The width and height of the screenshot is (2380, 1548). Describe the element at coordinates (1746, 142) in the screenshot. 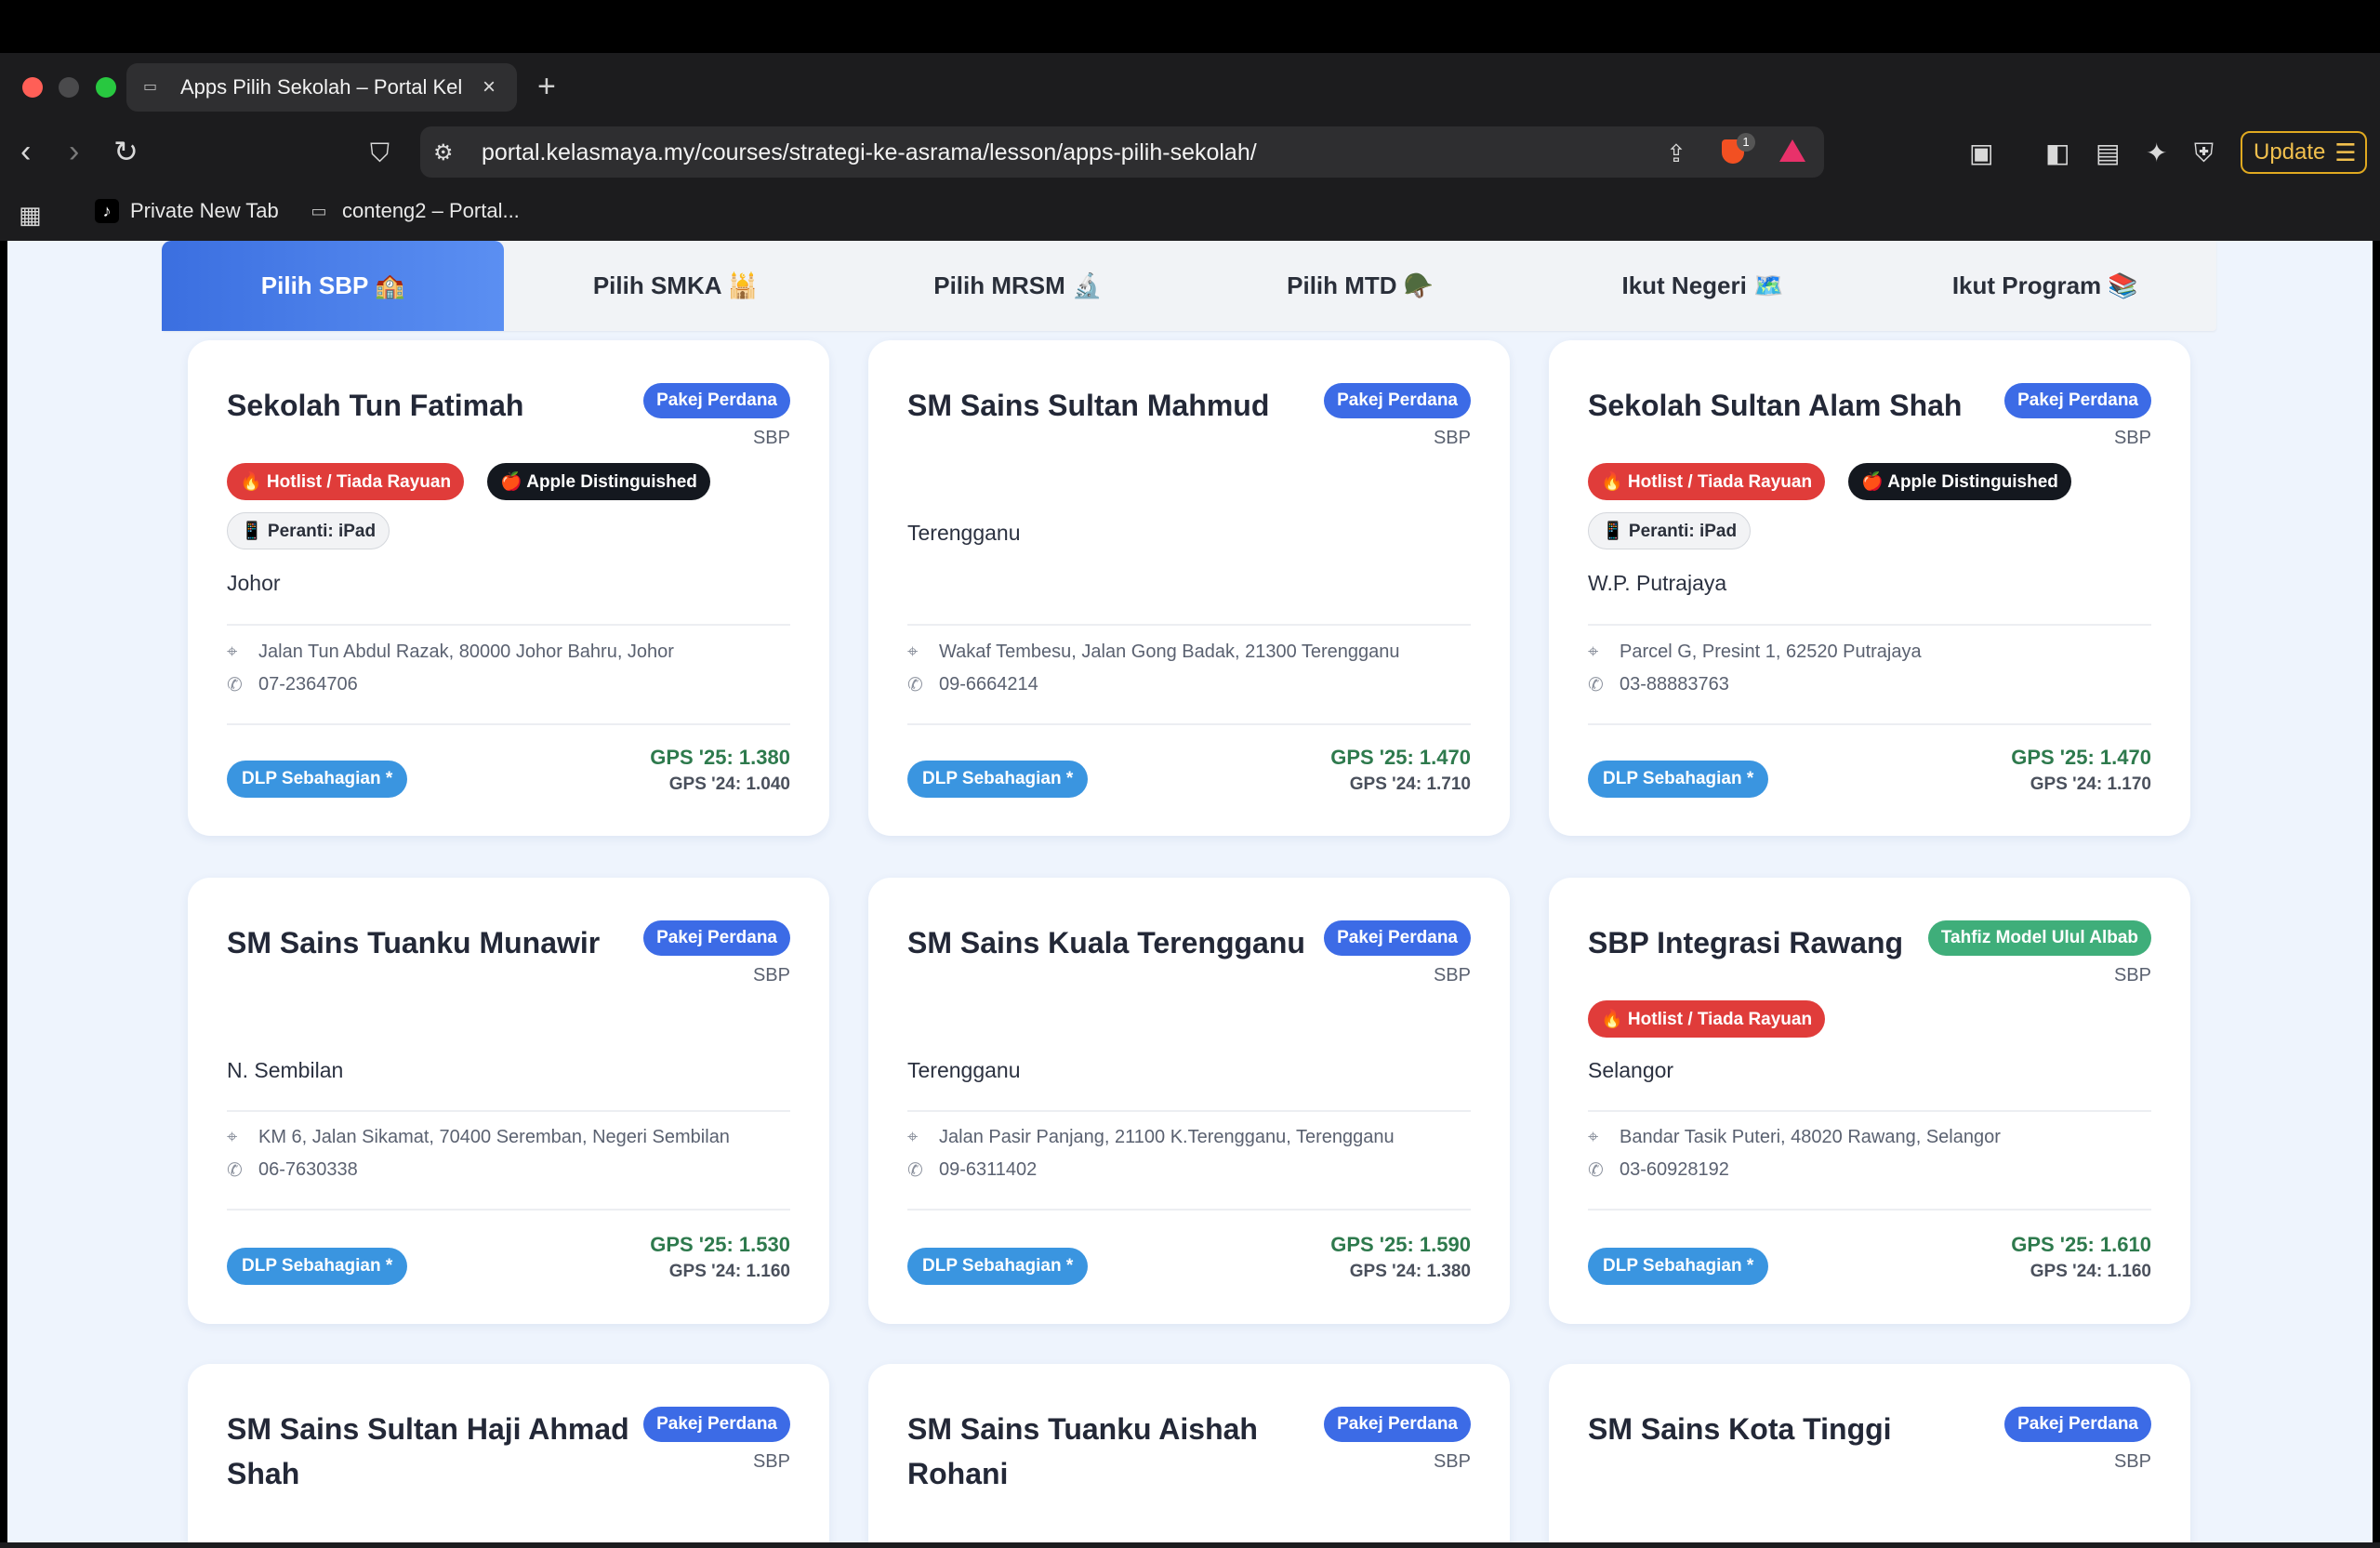

I see `shield-count-badge: 1` at that location.